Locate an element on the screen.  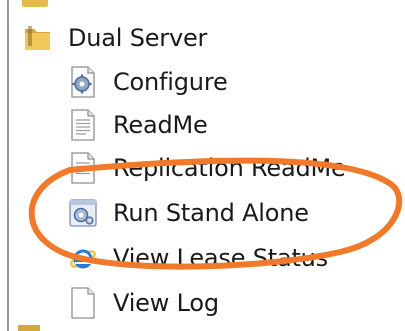
internet-explorer-icon is located at coordinates (83, 258).